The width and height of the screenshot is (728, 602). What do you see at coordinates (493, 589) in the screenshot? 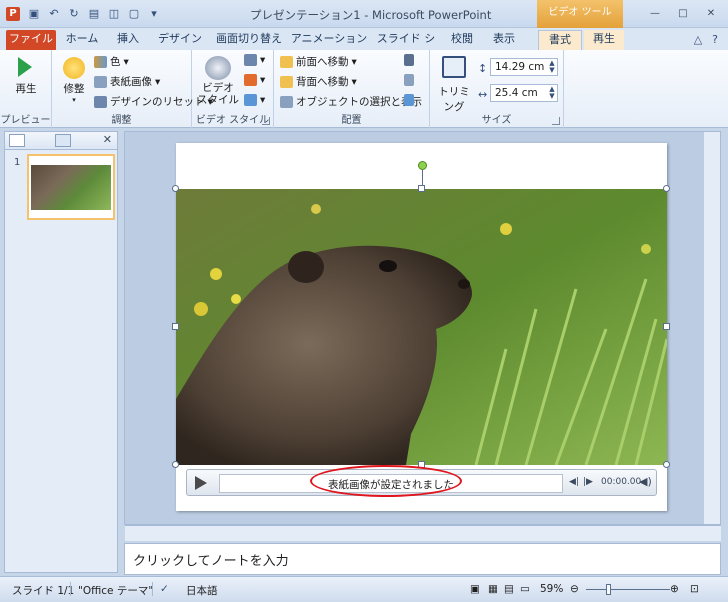
I see `slide-sorter-icon: ▦` at bounding box center [493, 589].